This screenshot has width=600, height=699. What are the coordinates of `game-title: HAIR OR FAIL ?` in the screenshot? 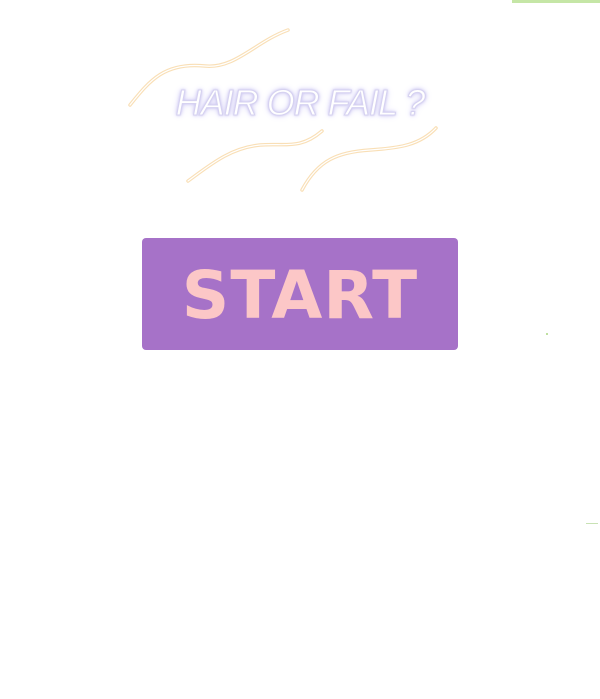 It's located at (300, 103).